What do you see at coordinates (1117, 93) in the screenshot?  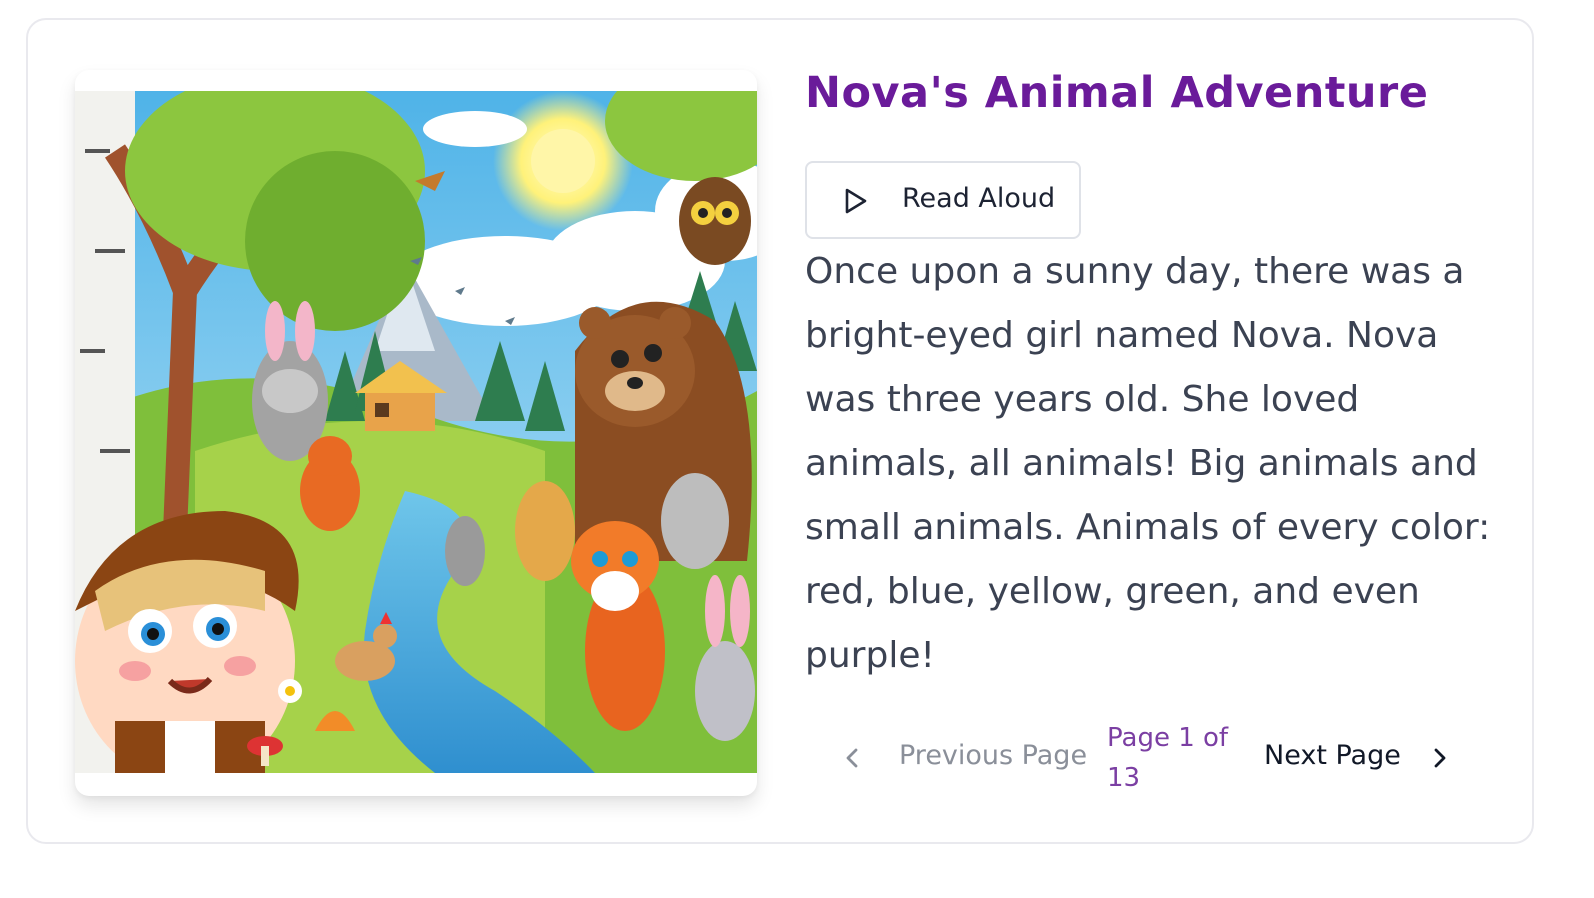 I see `story-title: Nova's Animal Adventure` at bounding box center [1117, 93].